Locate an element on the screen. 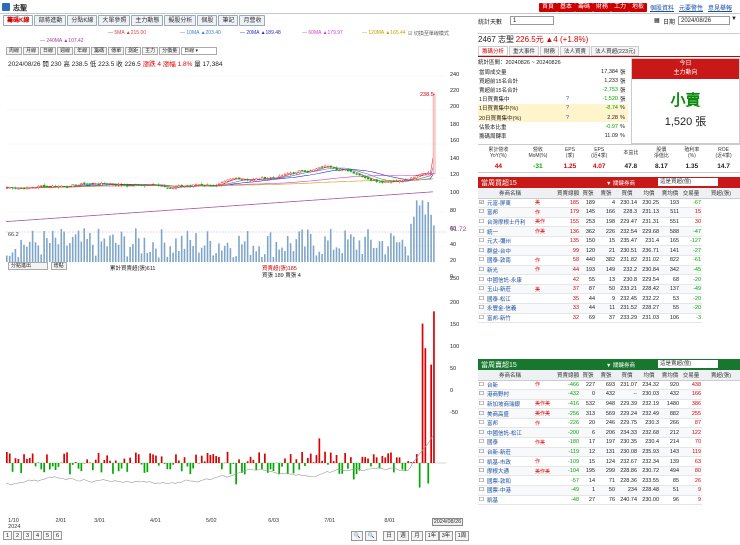  left-tab-1: 部將進動 is located at coordinates (50, 20).